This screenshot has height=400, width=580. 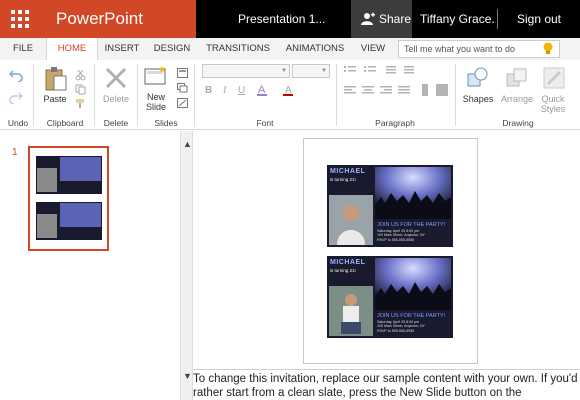 What do you see at coordinates (368, 18) in the screenshot?
I see `add-person-icon` at bounding box center [368, 18].